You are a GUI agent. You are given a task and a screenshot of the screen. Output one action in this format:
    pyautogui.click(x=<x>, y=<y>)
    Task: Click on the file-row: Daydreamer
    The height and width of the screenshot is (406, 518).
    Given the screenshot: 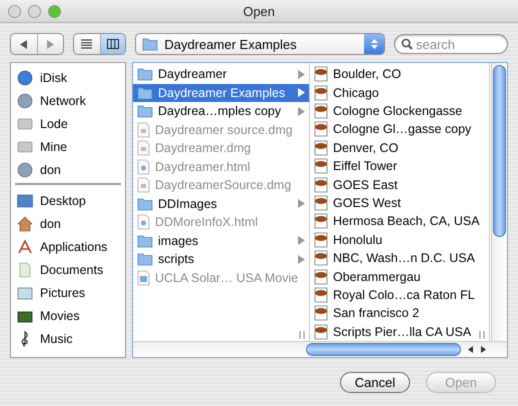 What is the action you would take?
    pyautogui.click(x=221, y=74)
    